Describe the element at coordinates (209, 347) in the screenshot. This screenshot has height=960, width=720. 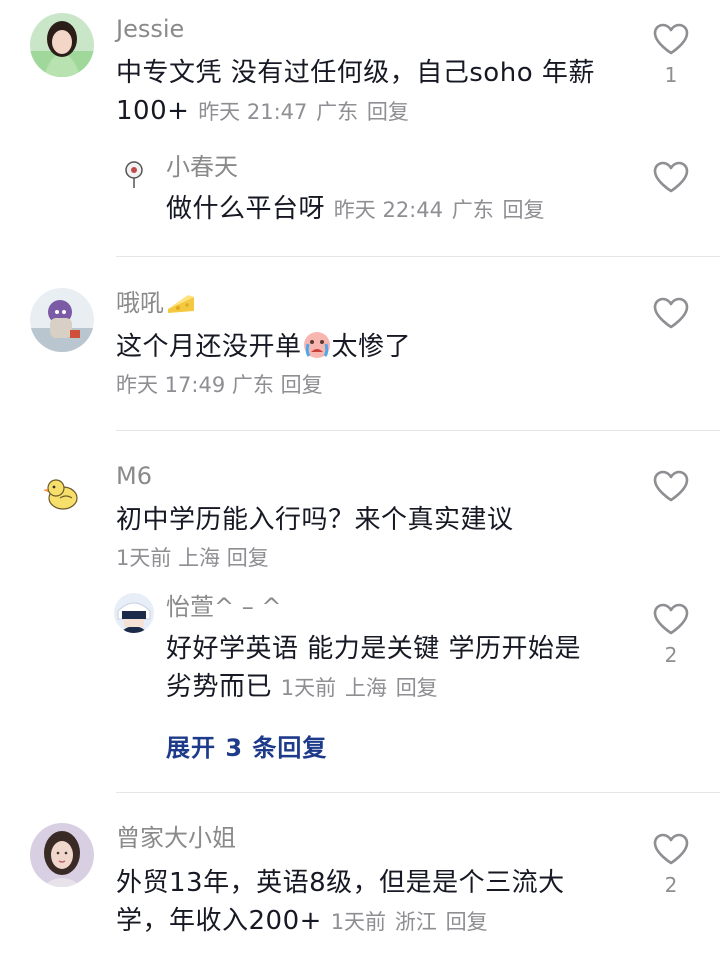
I see `comment-text-part: 这个月还没开单` at that location.